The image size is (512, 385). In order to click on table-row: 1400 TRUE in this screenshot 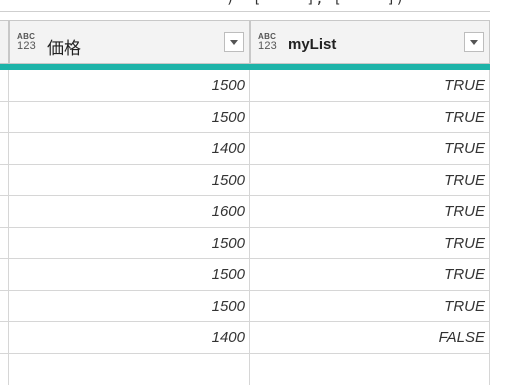, I will do `click(245, 149)`.